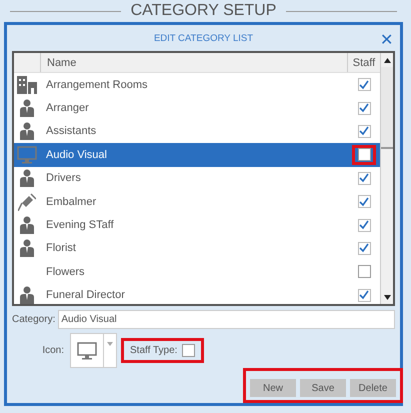 The image size is (411, 413). Describe the element at coordinates (387, 60) in the screenshot. I see `scroll-up-icon` at that location.